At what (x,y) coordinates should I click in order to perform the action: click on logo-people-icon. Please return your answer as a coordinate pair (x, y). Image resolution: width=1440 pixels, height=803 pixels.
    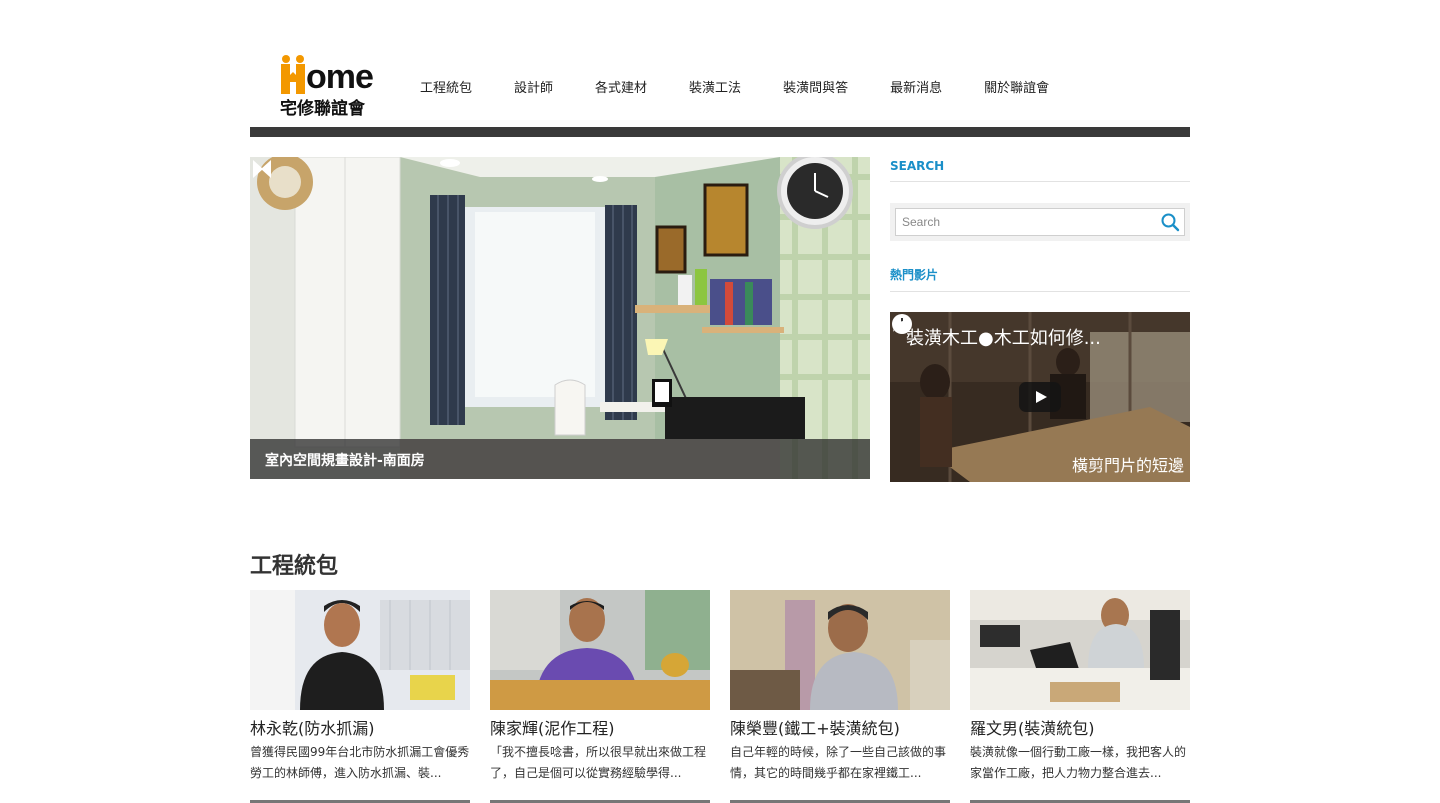
    Looking at the image, I should click on (293, 74).